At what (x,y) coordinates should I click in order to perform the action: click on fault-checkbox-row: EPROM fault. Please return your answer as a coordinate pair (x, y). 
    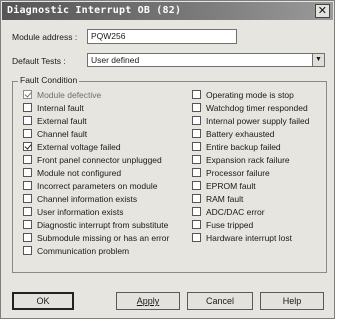
    Looking at the image, I should click on (224, 186).